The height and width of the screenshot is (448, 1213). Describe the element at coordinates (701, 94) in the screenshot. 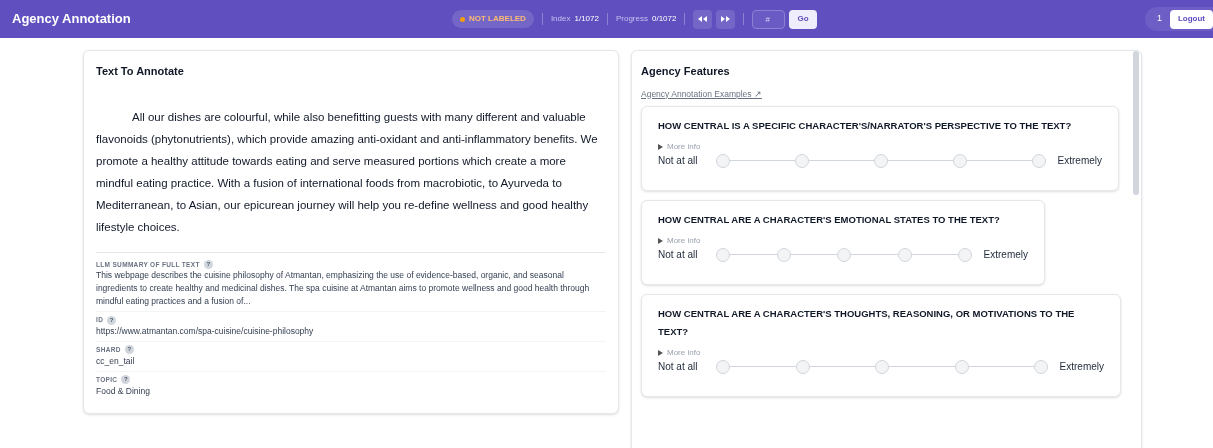

I see `examples-link: Agency Annotation Examples ↗` at that location.